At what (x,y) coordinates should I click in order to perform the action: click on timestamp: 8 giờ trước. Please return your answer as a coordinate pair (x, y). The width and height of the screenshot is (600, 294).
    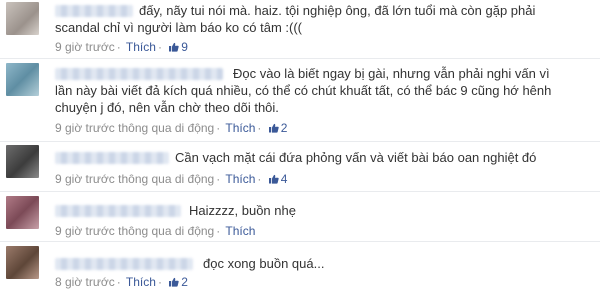
    Looking at the image, I should click on (85, 282).